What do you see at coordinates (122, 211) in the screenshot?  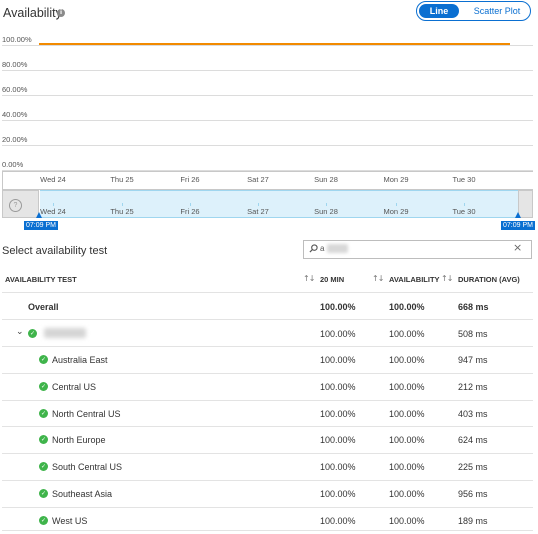 I see `brush-tick-label: Thu 25` at bounding box center [122, 211].